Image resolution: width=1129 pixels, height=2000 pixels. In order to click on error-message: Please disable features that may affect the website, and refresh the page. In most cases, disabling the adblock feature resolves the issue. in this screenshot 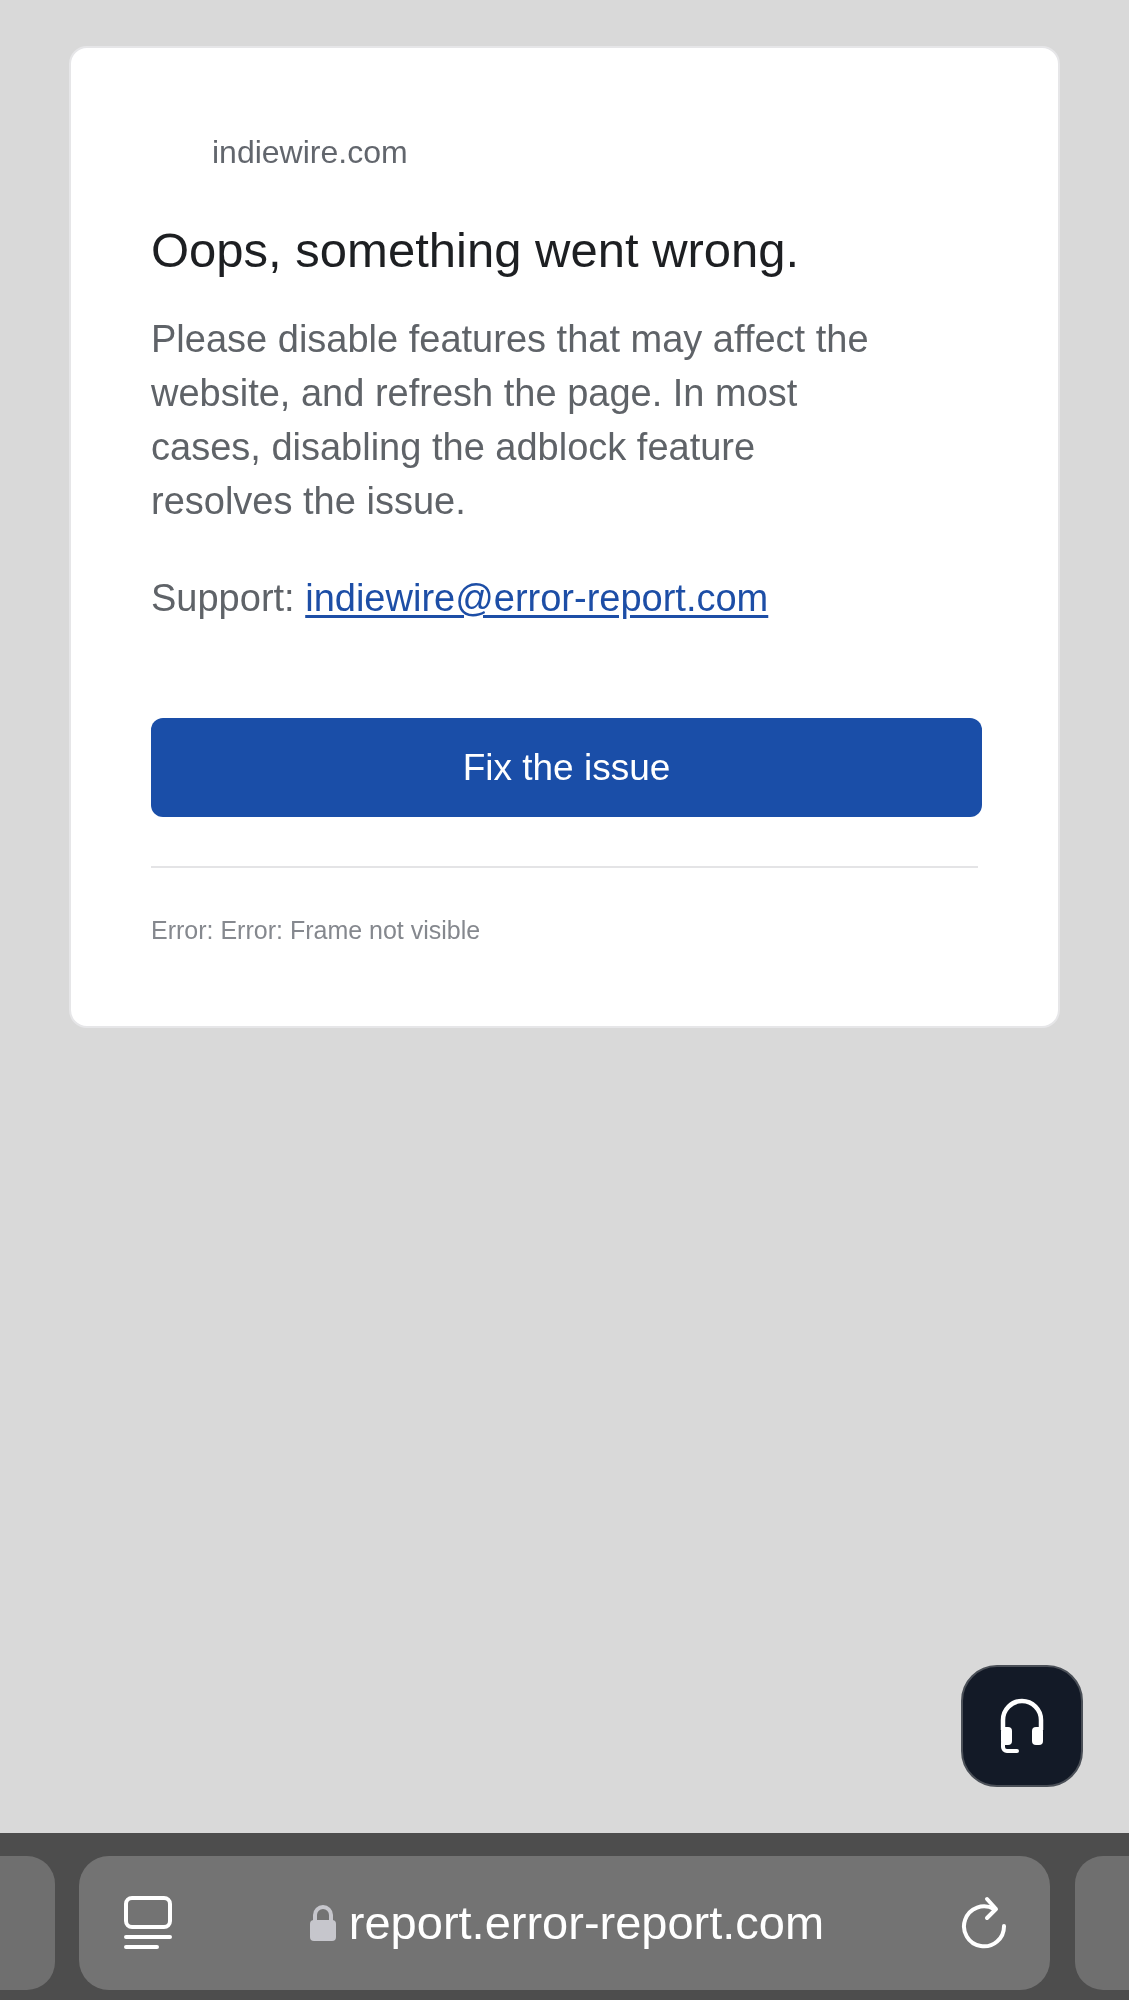, I will do `click(510, 420)`.